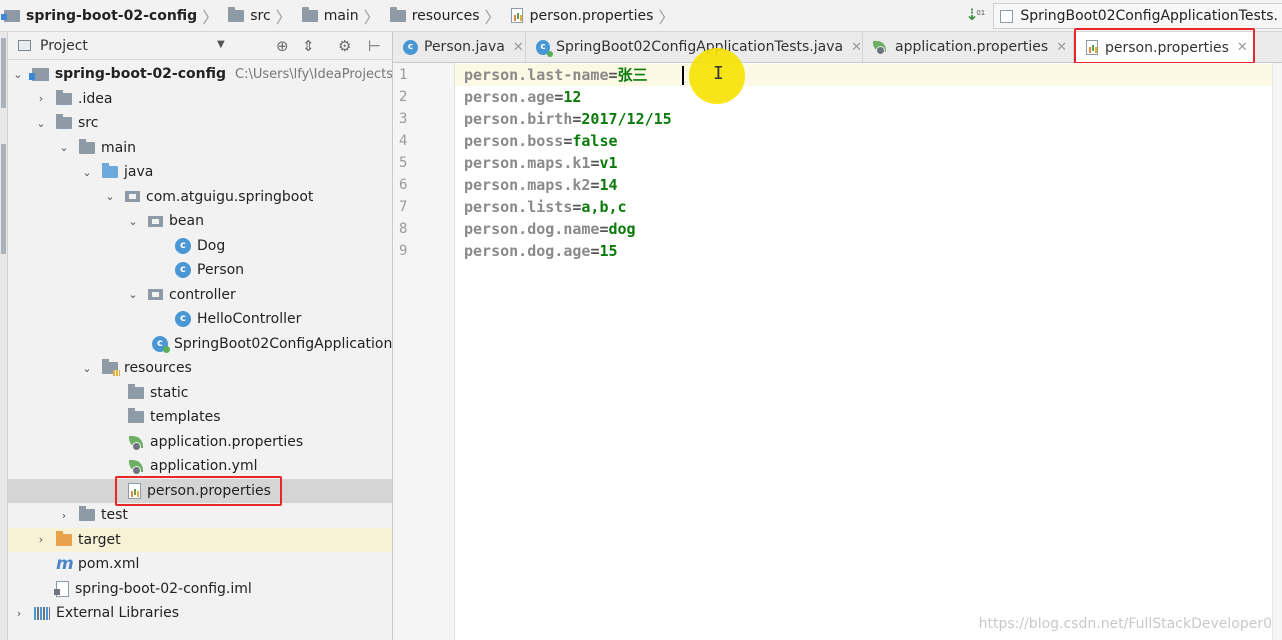 This screenshot has width=1282, height=640. Describe the element at coordinates (200, 442) in the screenshot. I see `tree-item-application-properties: application.properties` at that location.